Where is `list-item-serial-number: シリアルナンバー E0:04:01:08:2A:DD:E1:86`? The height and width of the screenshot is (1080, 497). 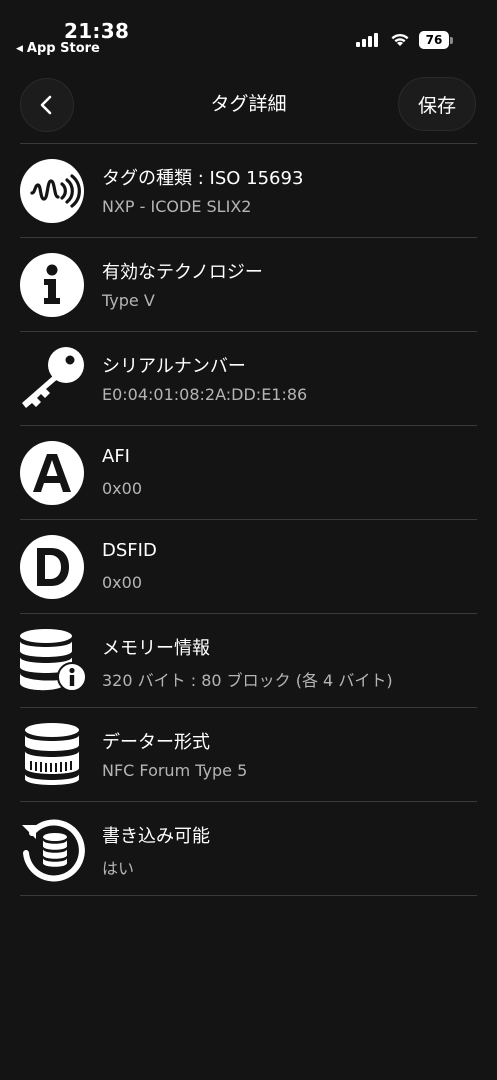 list-item-serial-number: シリアルナンバー E0:04:01:08:2A:DD:E1:86 is located at coordinates (248, 378).